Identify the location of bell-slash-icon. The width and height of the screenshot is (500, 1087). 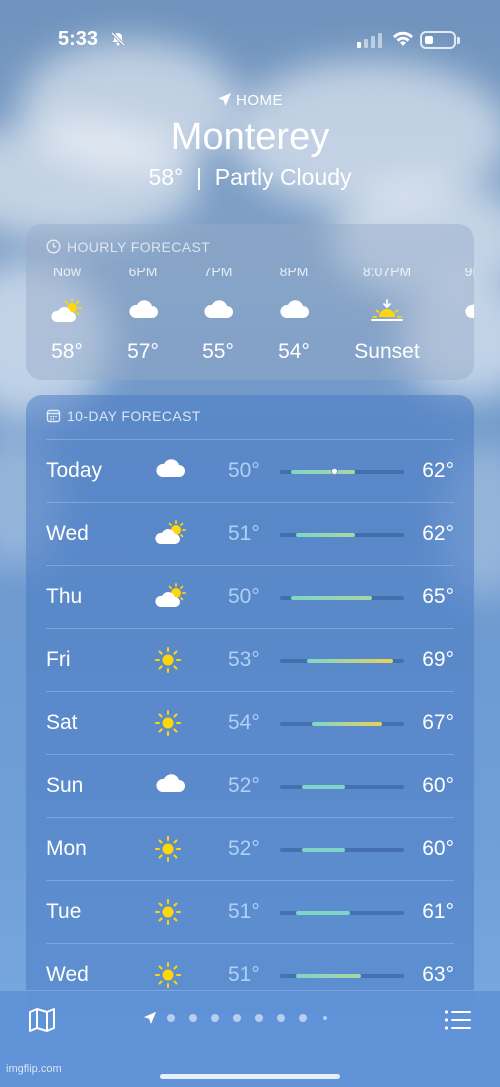
(118, 41).